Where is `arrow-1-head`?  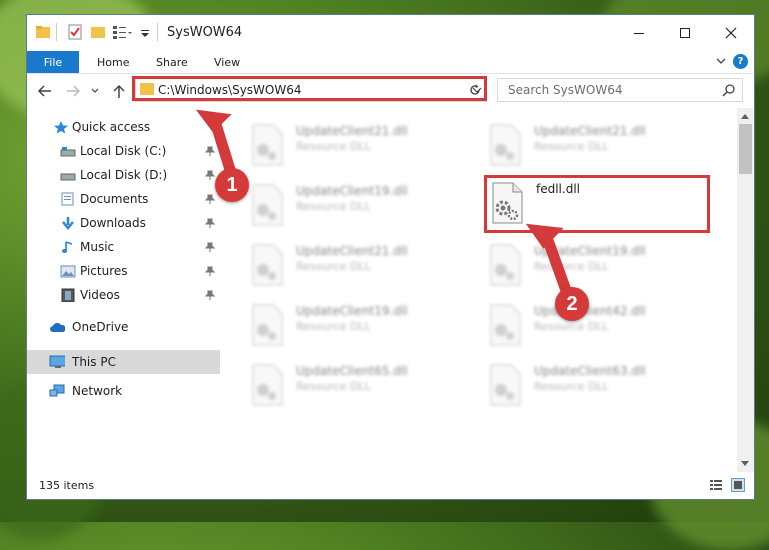 arrow-1-head is located at coordinates (213, 121).